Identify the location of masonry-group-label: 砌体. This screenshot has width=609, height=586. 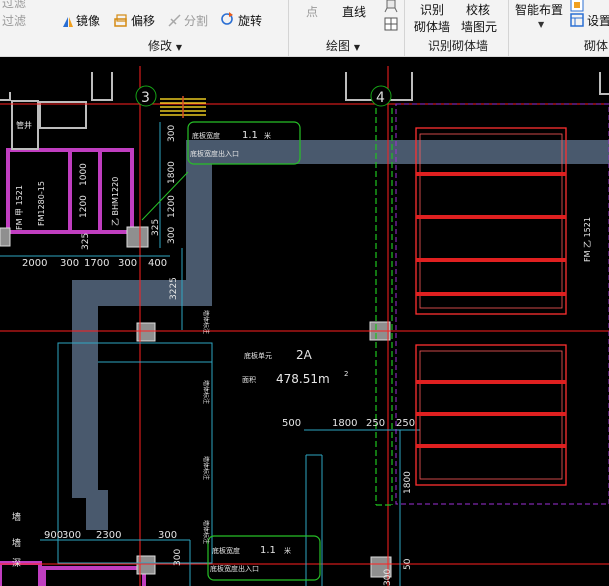
(596, 46).